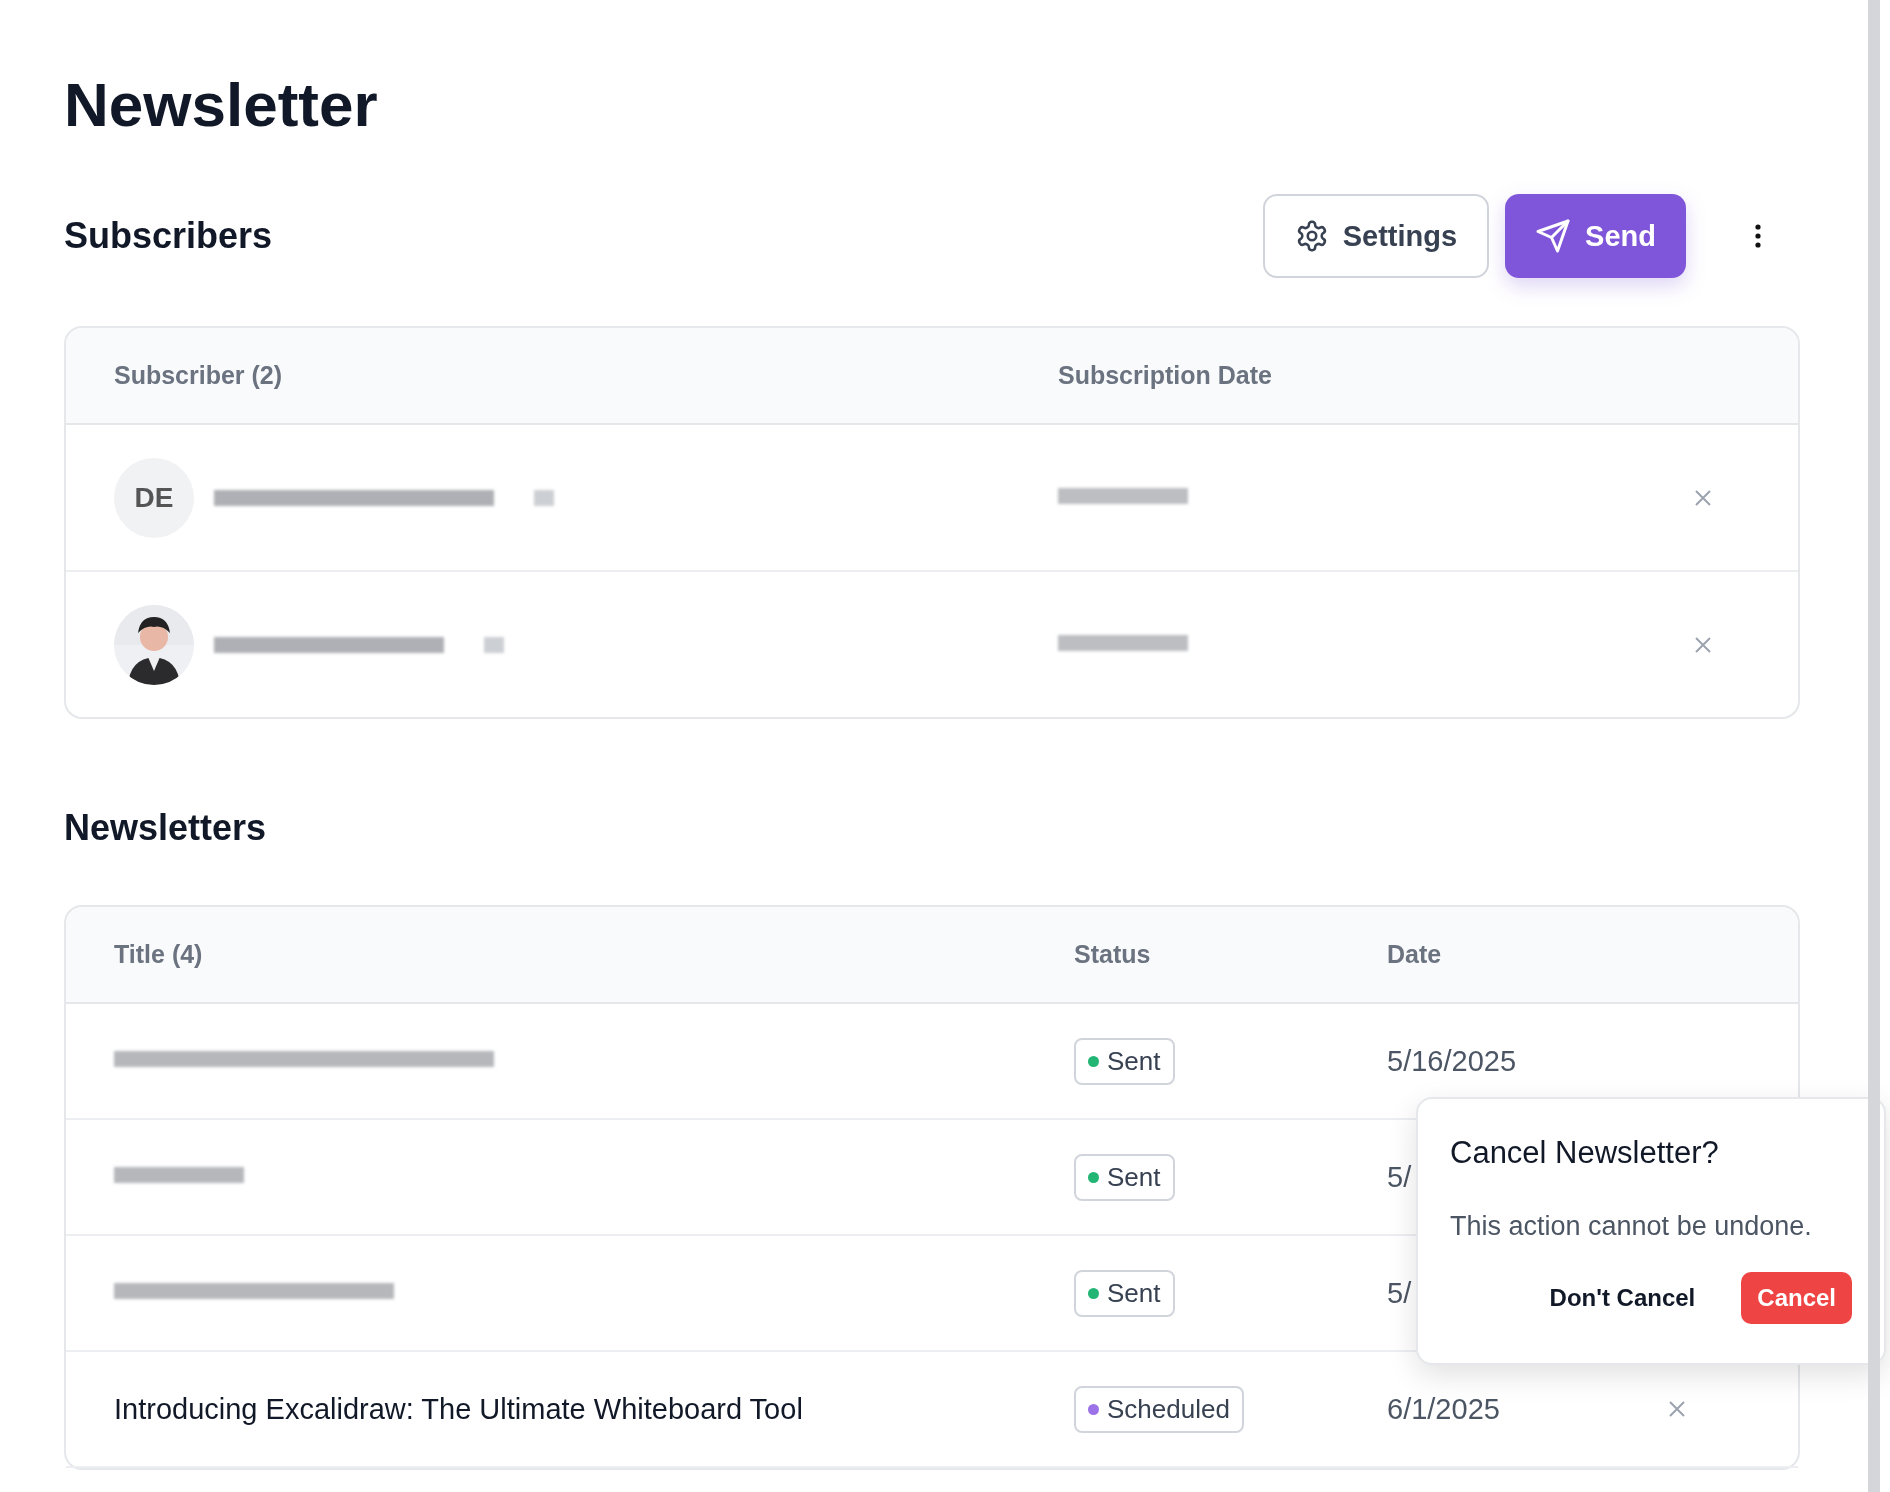  I want to click on column-header: Subscription Date, so click(1165, 376).